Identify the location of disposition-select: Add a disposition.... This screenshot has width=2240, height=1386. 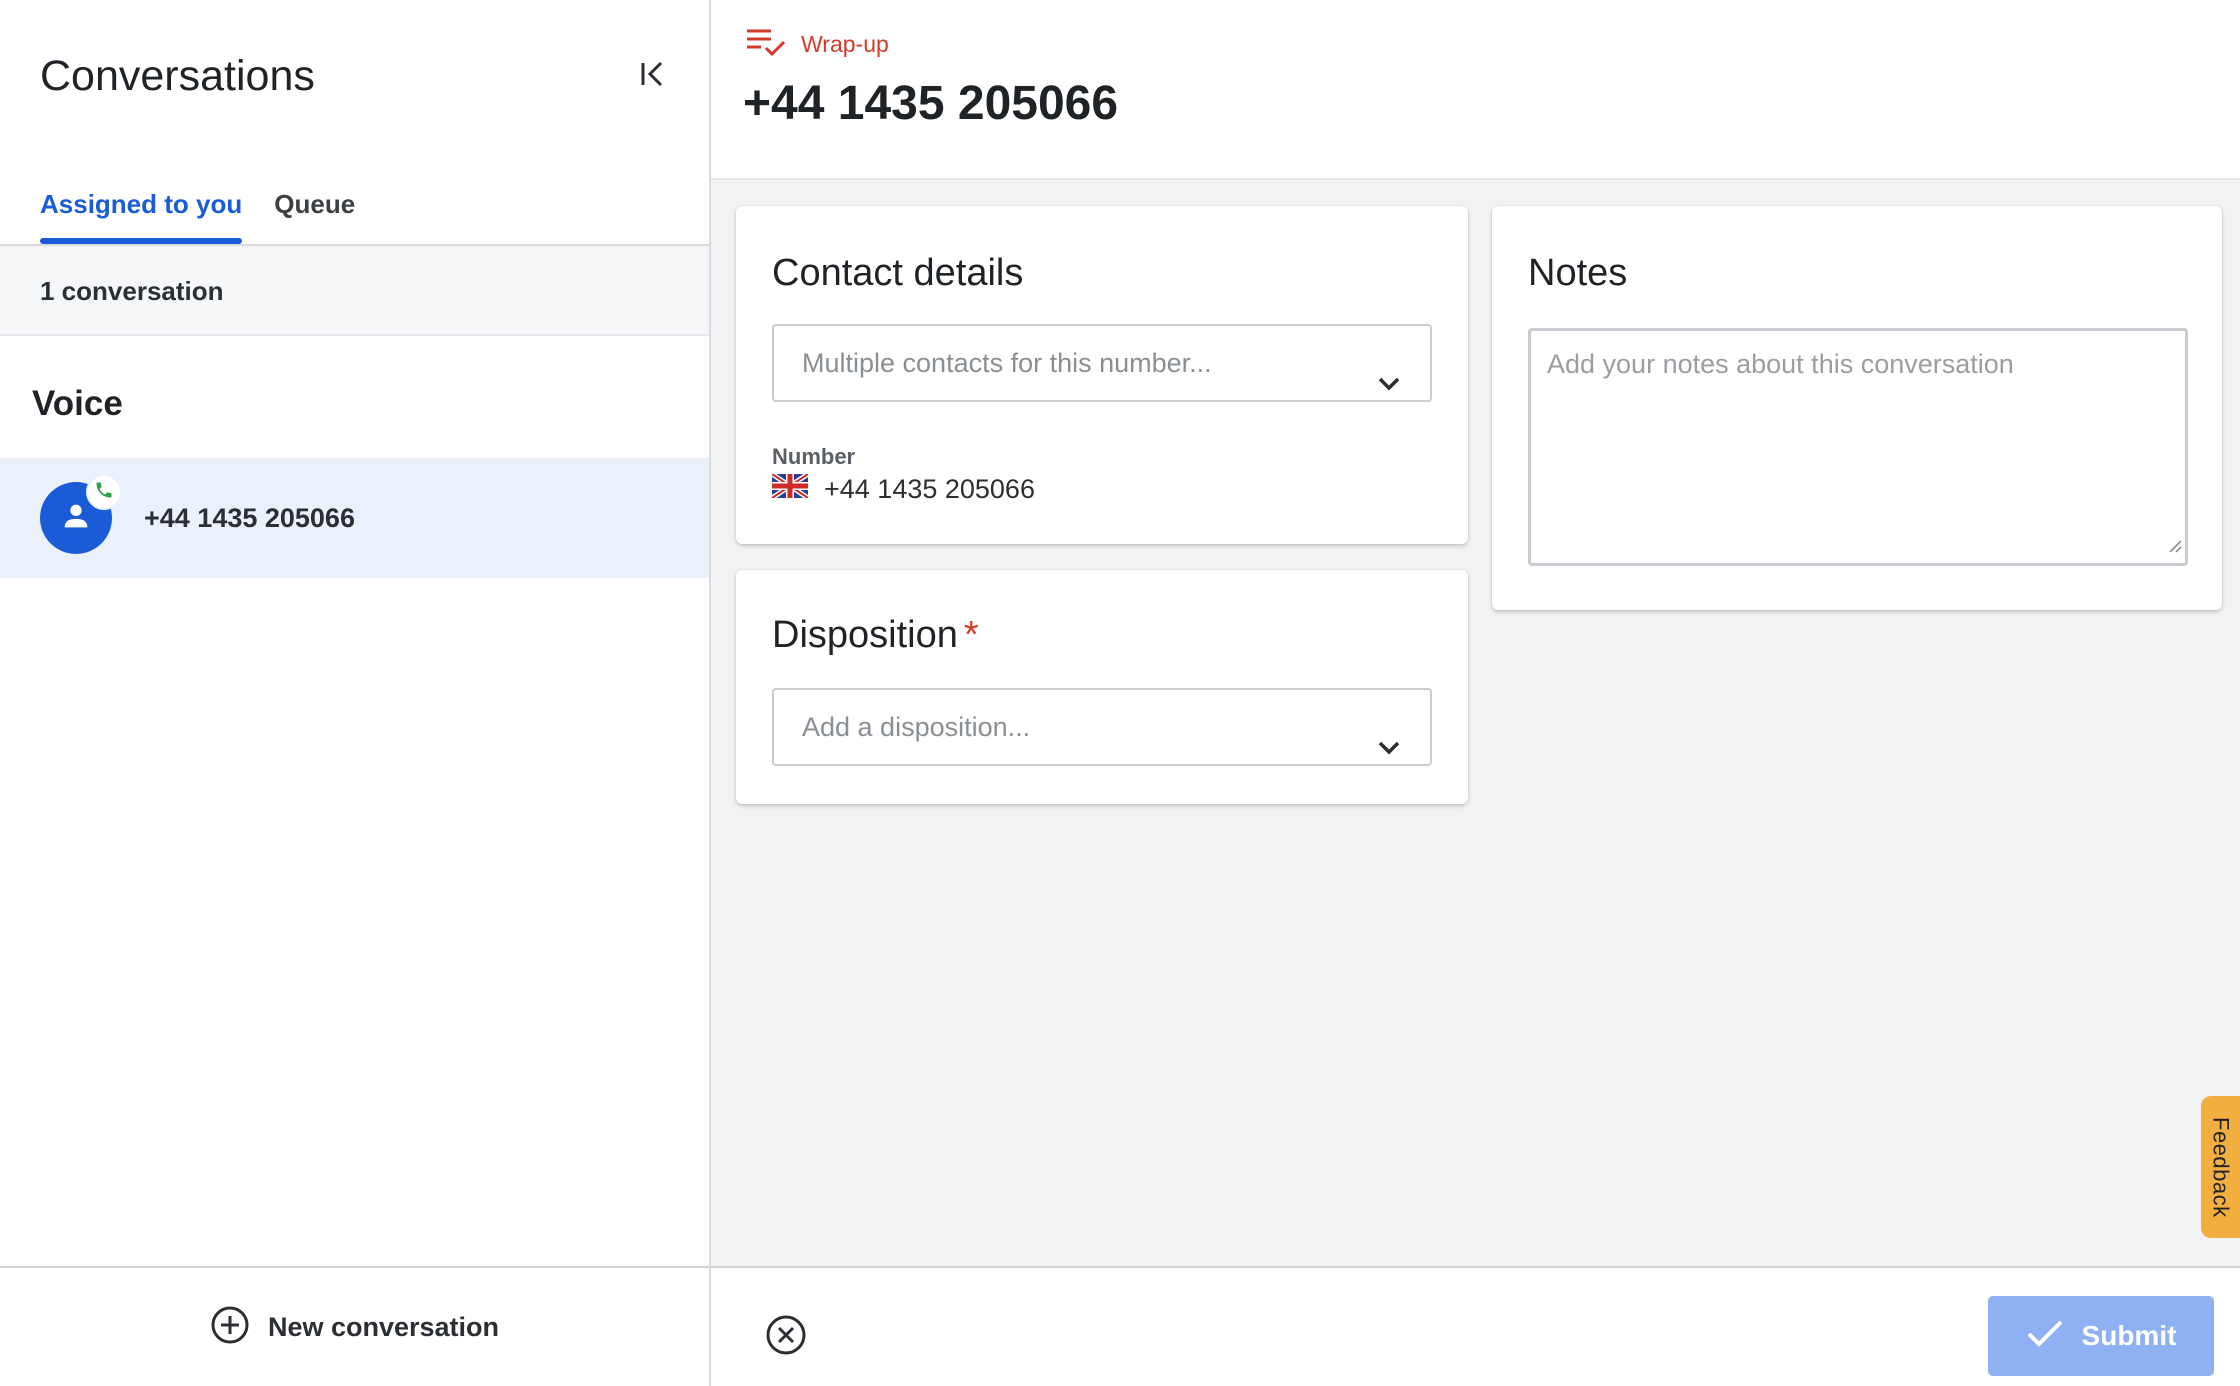
(1102, 727).